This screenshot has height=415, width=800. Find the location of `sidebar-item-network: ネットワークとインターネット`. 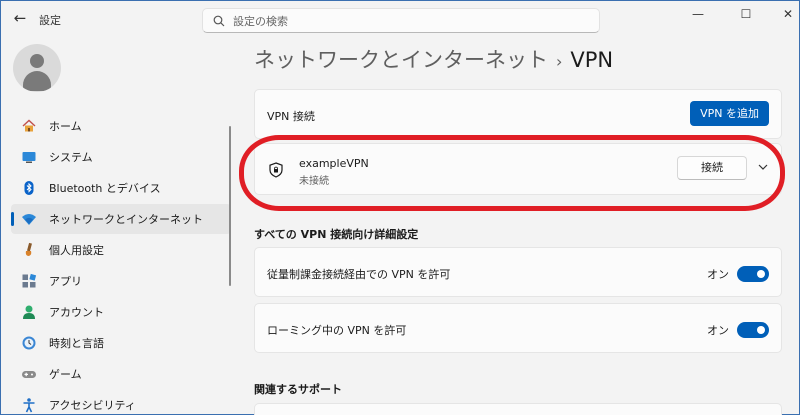

sidebar-item-network: ネットワークとインターネット is located at coordinates (121, 219).